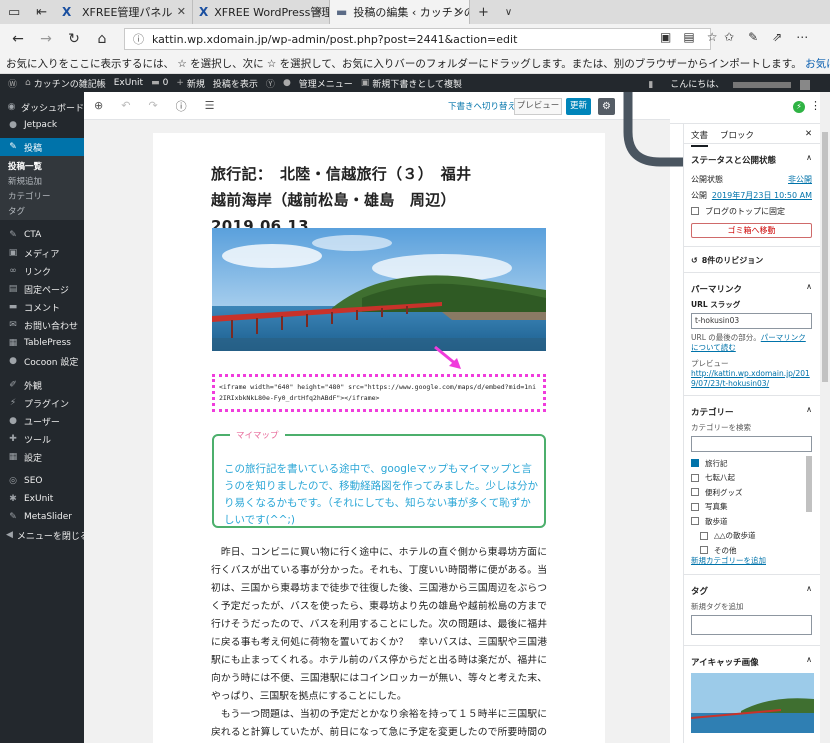  What do you see at coordinates (379, 289) in the screenshot?
I see `post-photo` at bounding box center [379, 289].